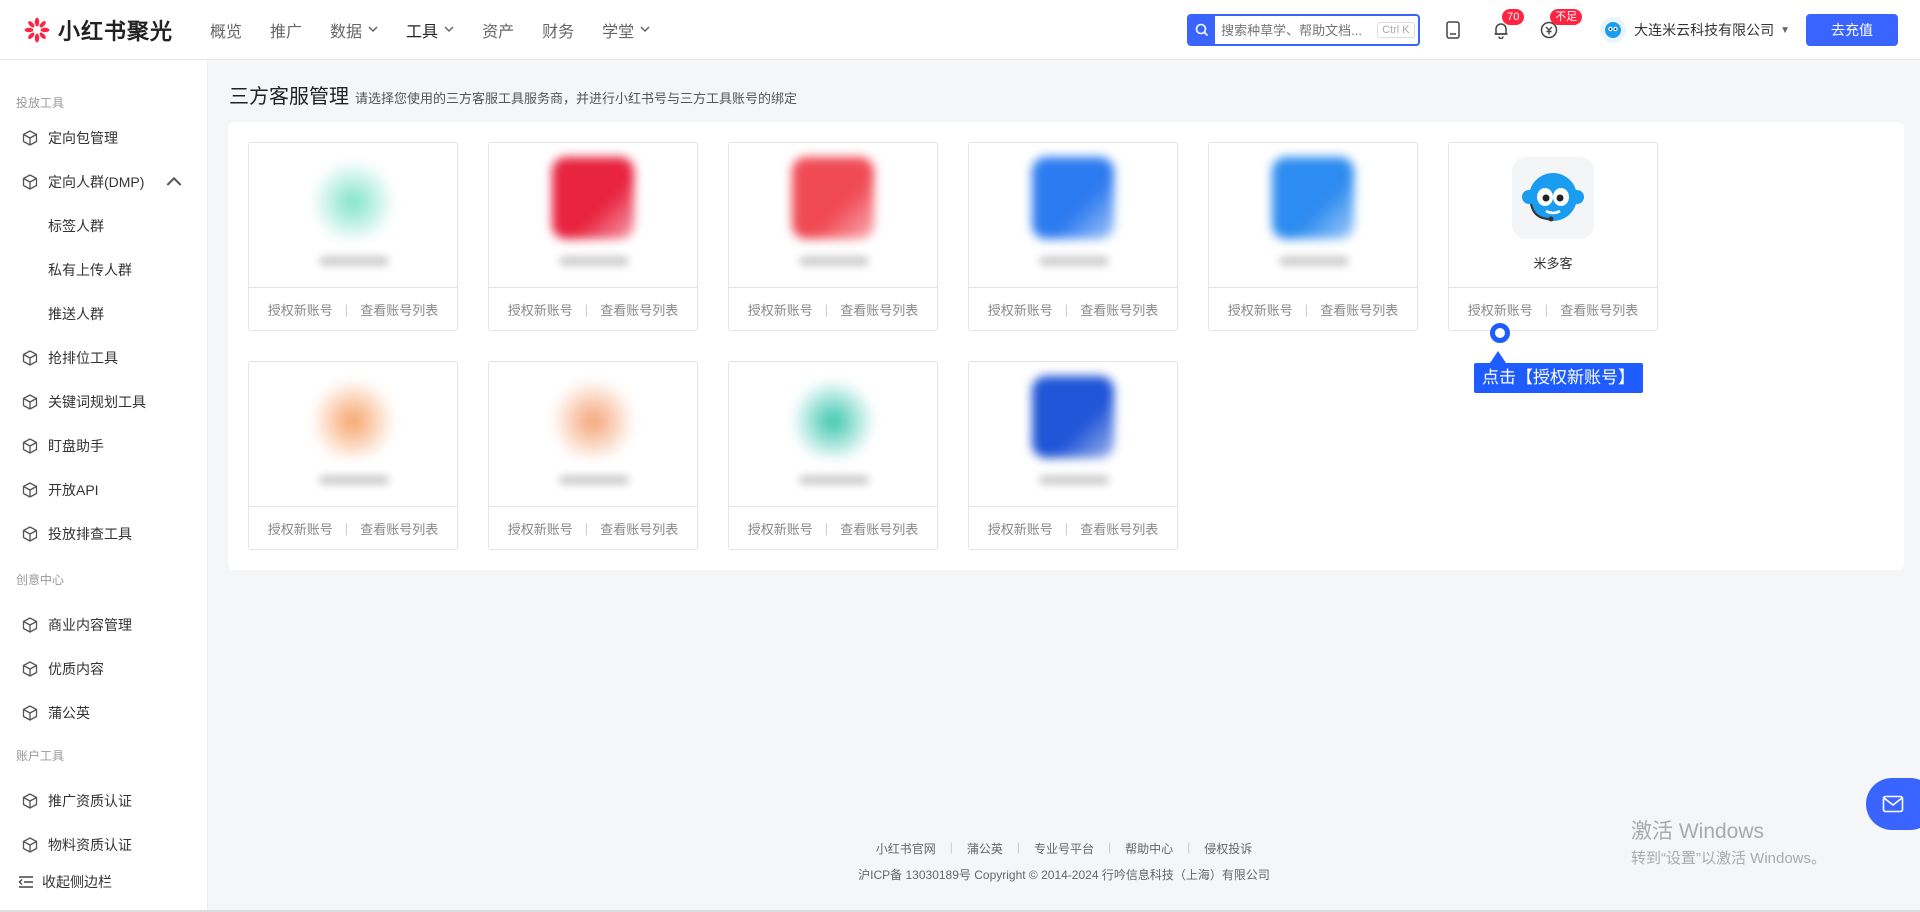 The image size is (1920, 912). Describe the element at coordinates (286, 30) in the screenshot. I see `nav-item-1: 推广` at that location.